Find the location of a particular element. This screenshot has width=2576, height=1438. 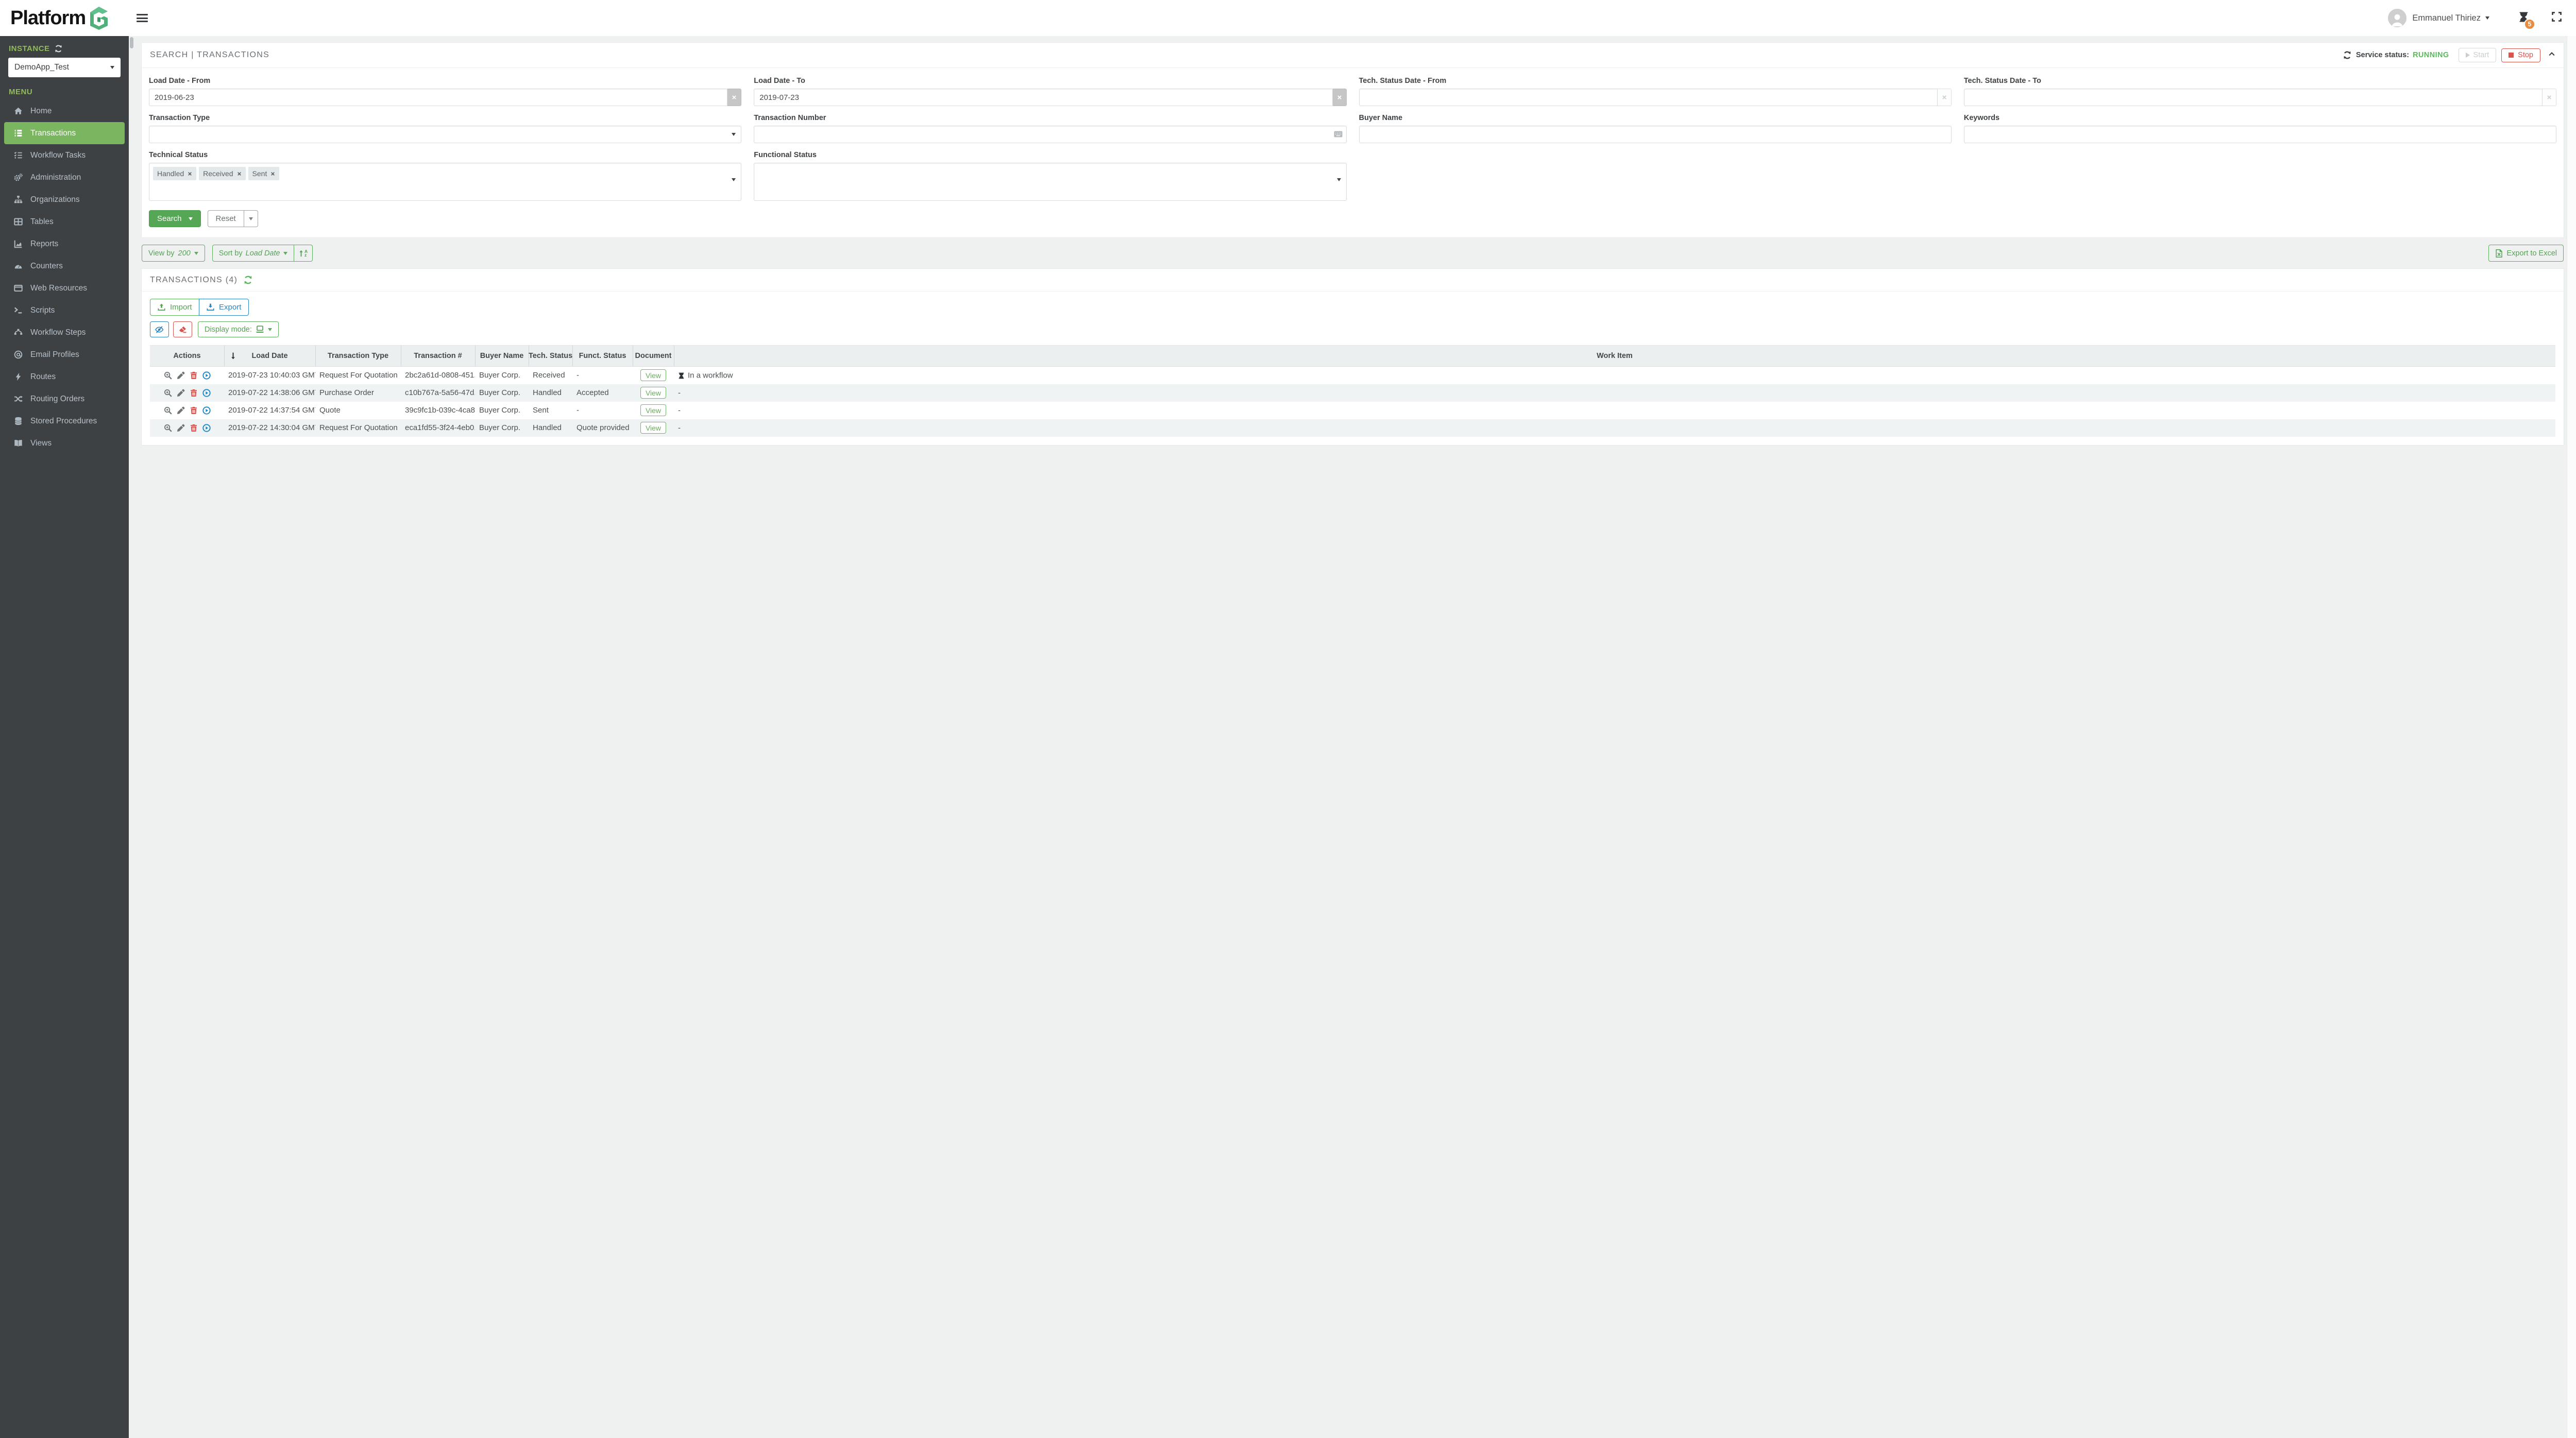

reports-icon is located at coordinates (18, 243).